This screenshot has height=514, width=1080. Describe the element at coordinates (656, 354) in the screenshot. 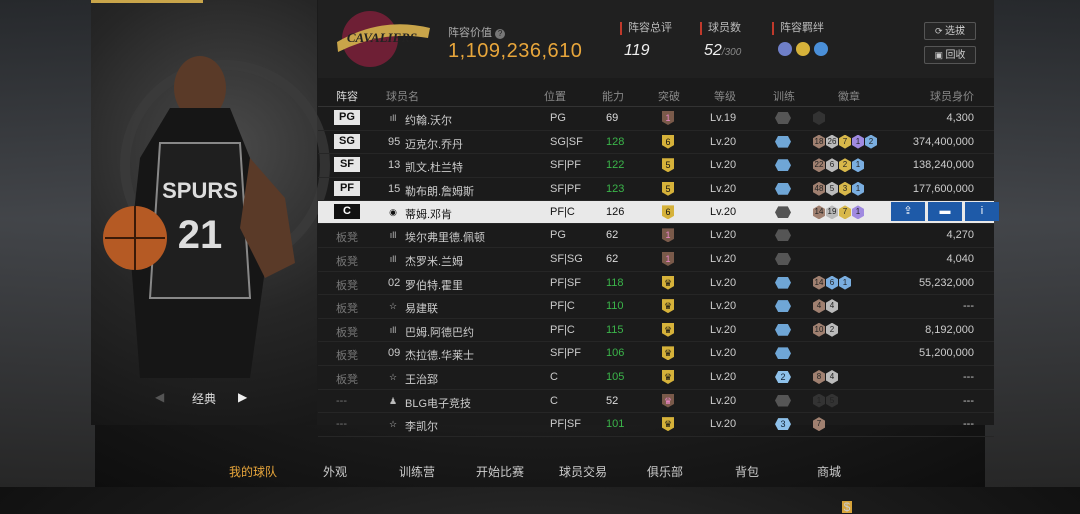

I see `table-row: 板凳 09 杰拉德.华莱士 SF|PF 106 ♛ Lv.20 51,200,000` at that location.